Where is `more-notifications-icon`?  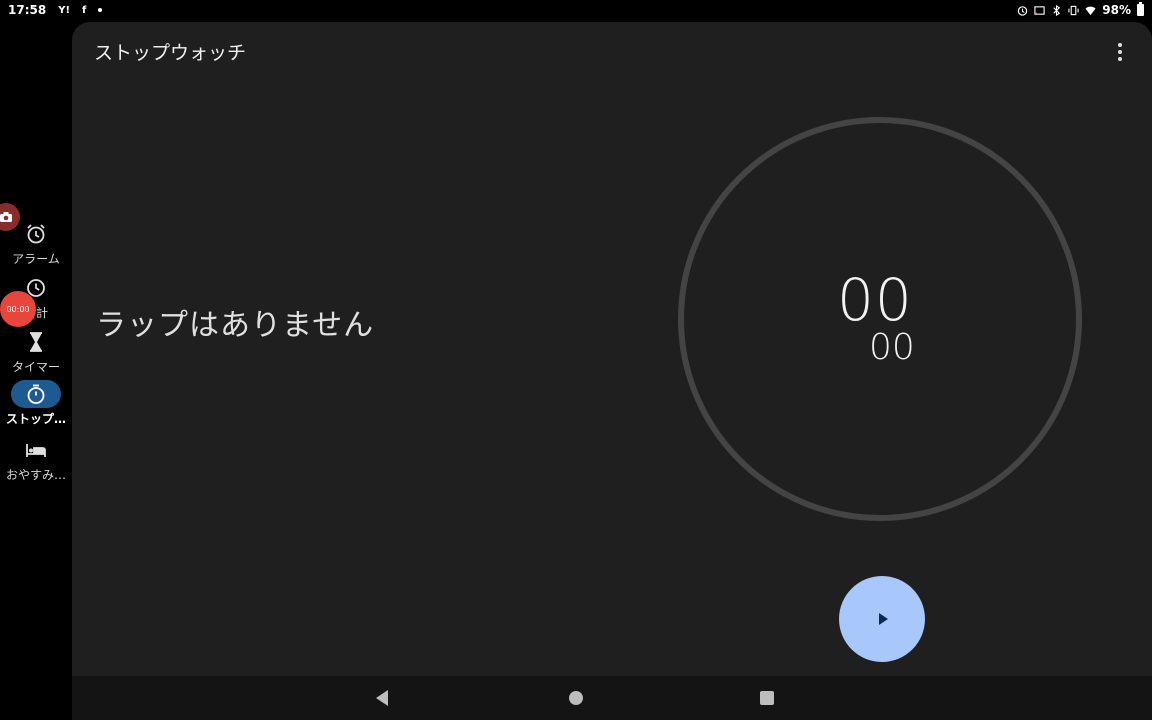
more-notifications-icon is located at coordinates (100, 10).